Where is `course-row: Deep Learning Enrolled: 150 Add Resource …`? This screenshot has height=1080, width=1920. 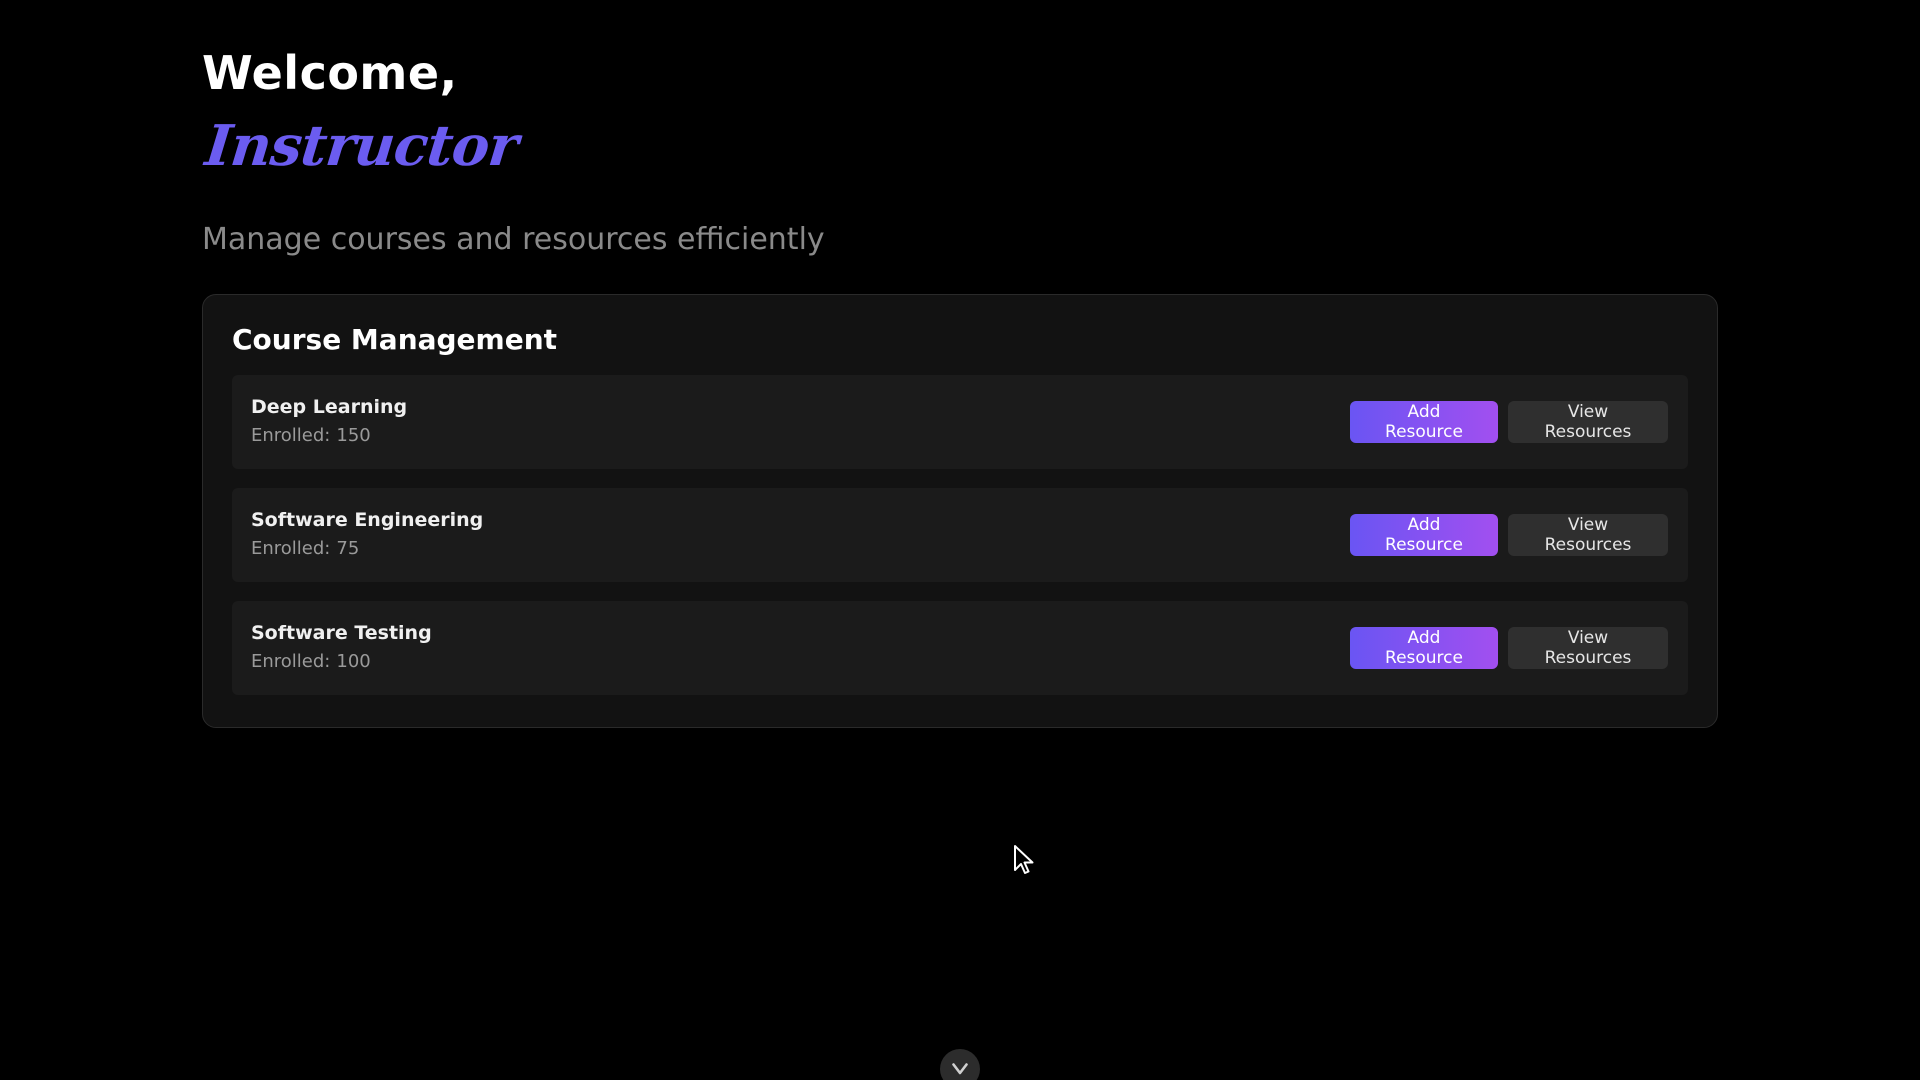 course-row: Deep Learning Enrolled: 150 Add Resource … is located at coordinates (960, 422).